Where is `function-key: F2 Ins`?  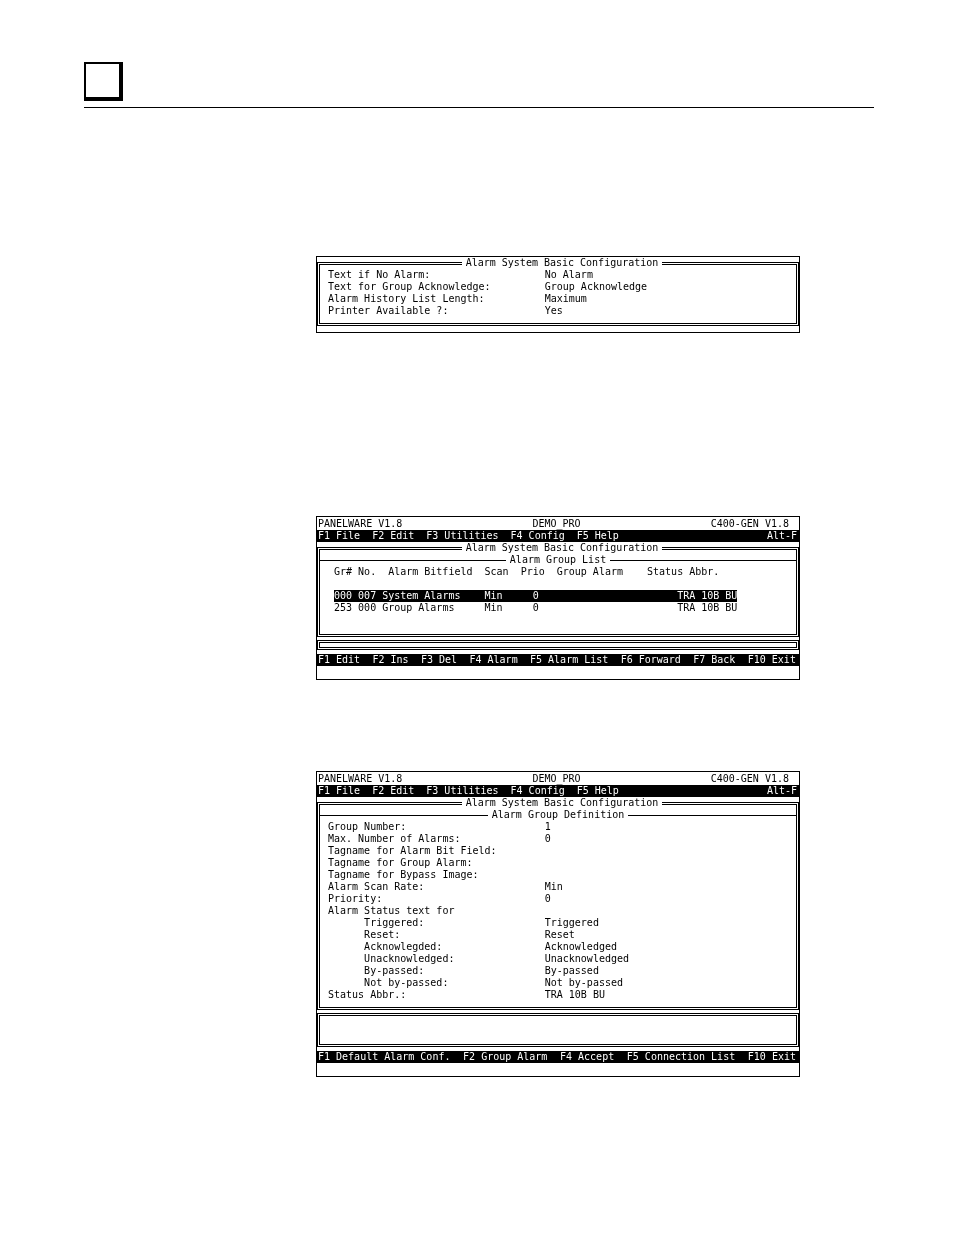
function-key: F2 Ins is located at coordinates (390, 660).